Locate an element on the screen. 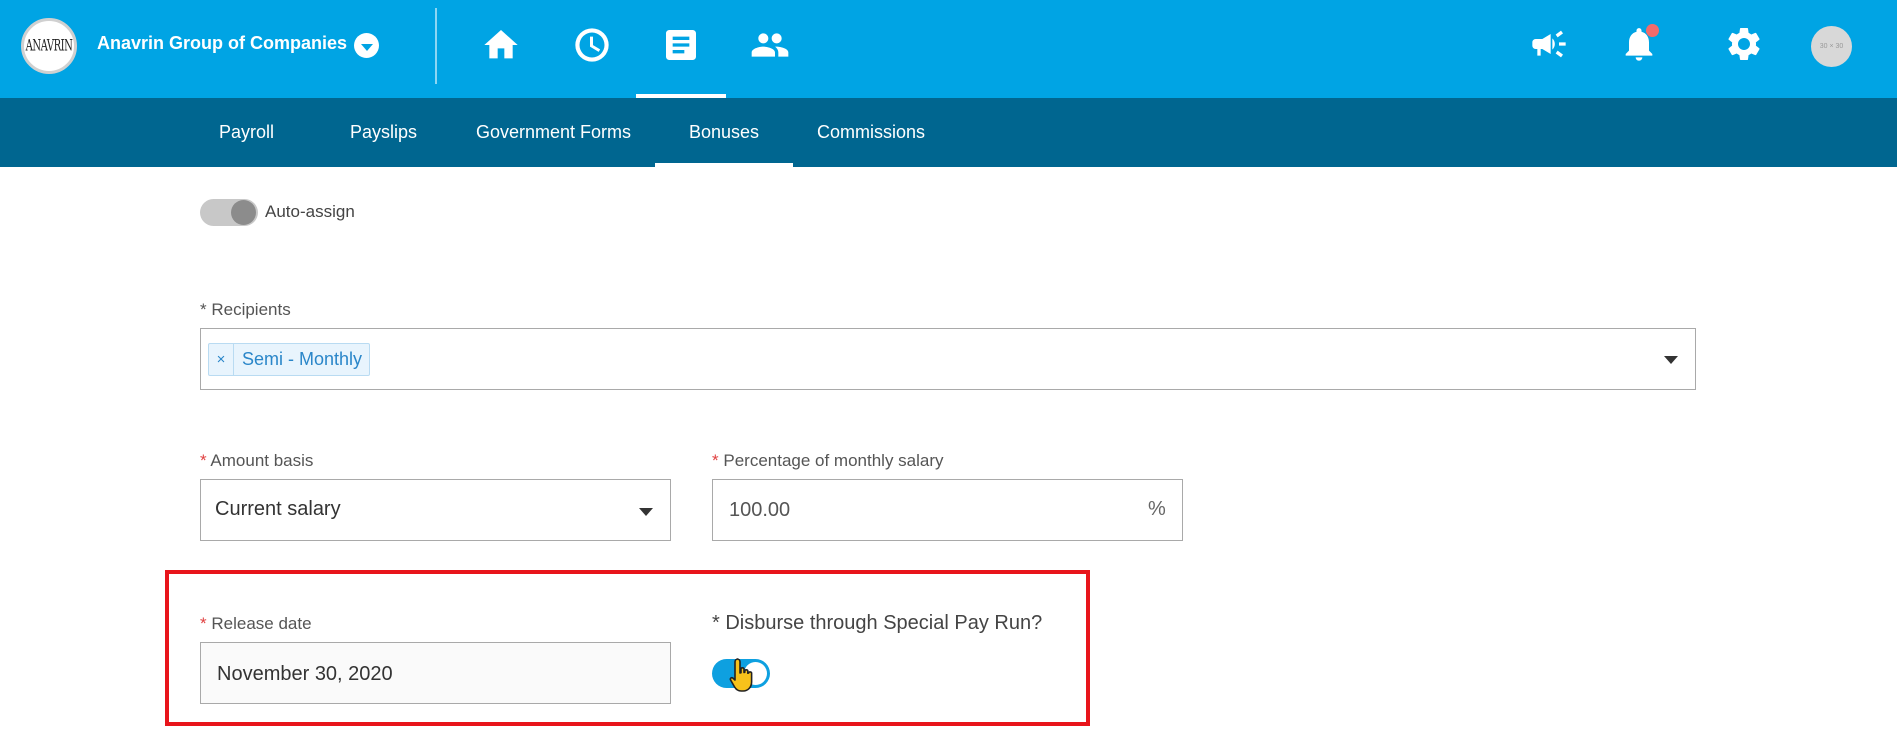 The image size is (1897, 736). percentage-label: * Percentage of monthly salary is located at coordinates (828, 461).